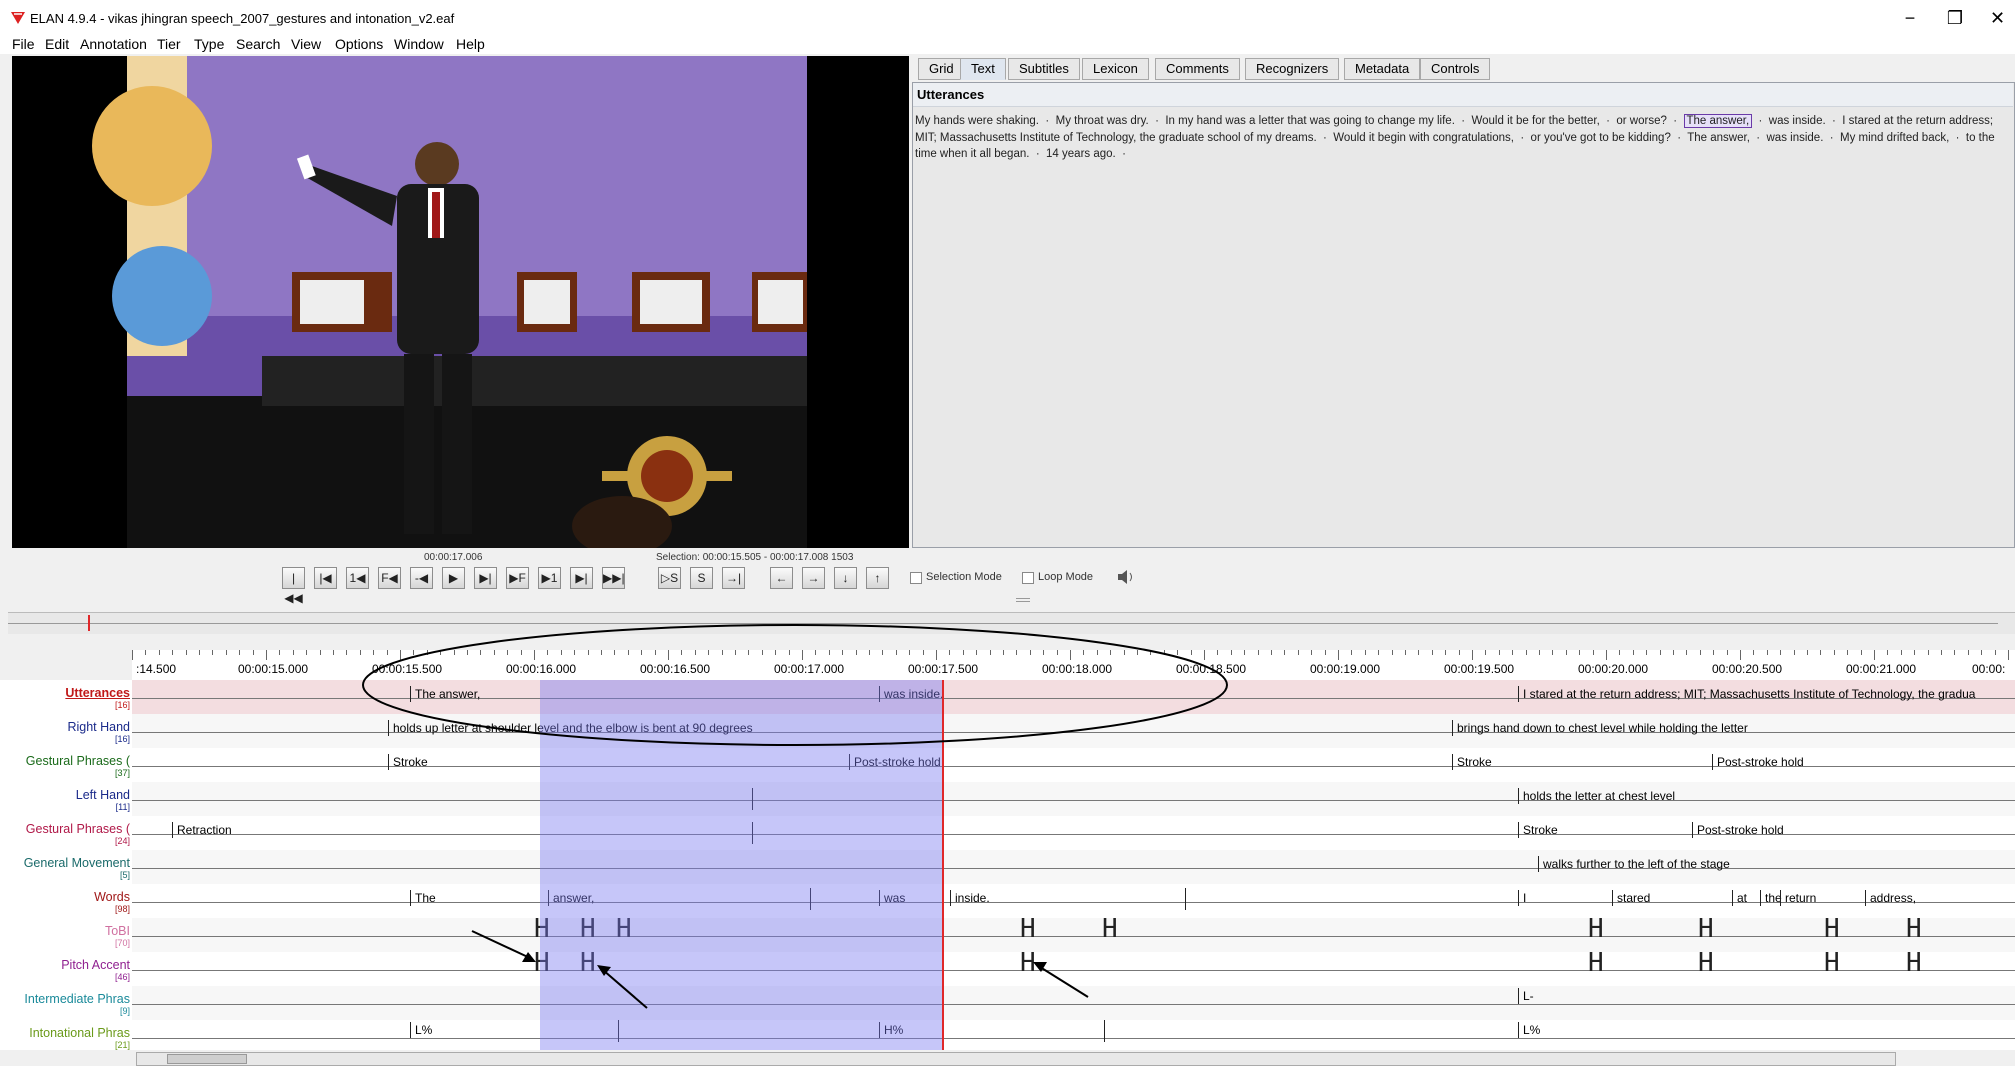 Image resolution: width=2015 pixels, height=1066 pixels. I want to click on go-to-selection-boundary-button: →|, so click(733, 578).